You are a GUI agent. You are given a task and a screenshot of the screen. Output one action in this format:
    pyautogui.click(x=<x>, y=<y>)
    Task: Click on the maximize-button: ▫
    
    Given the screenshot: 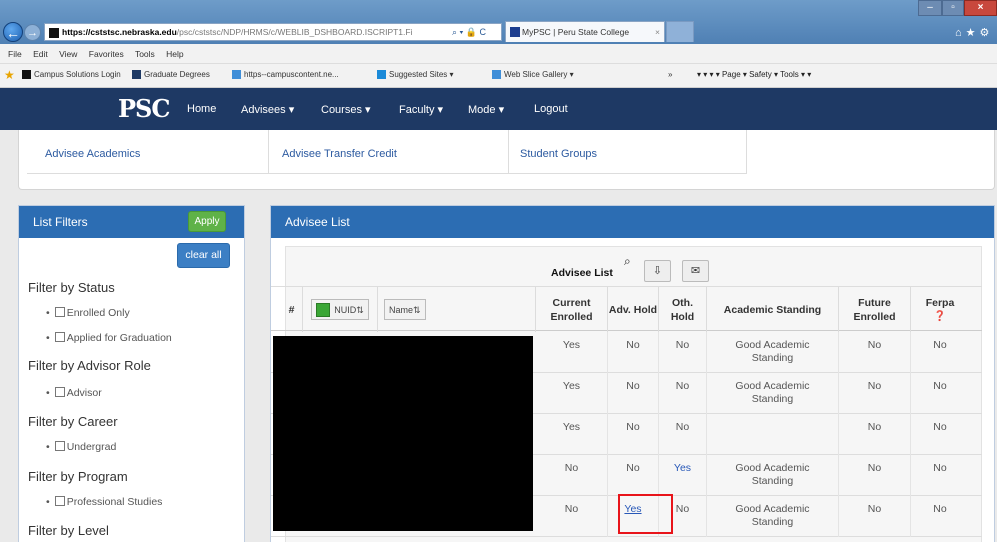 What is the action you would take?
    pyautogui.click(x=953, y=8)
    